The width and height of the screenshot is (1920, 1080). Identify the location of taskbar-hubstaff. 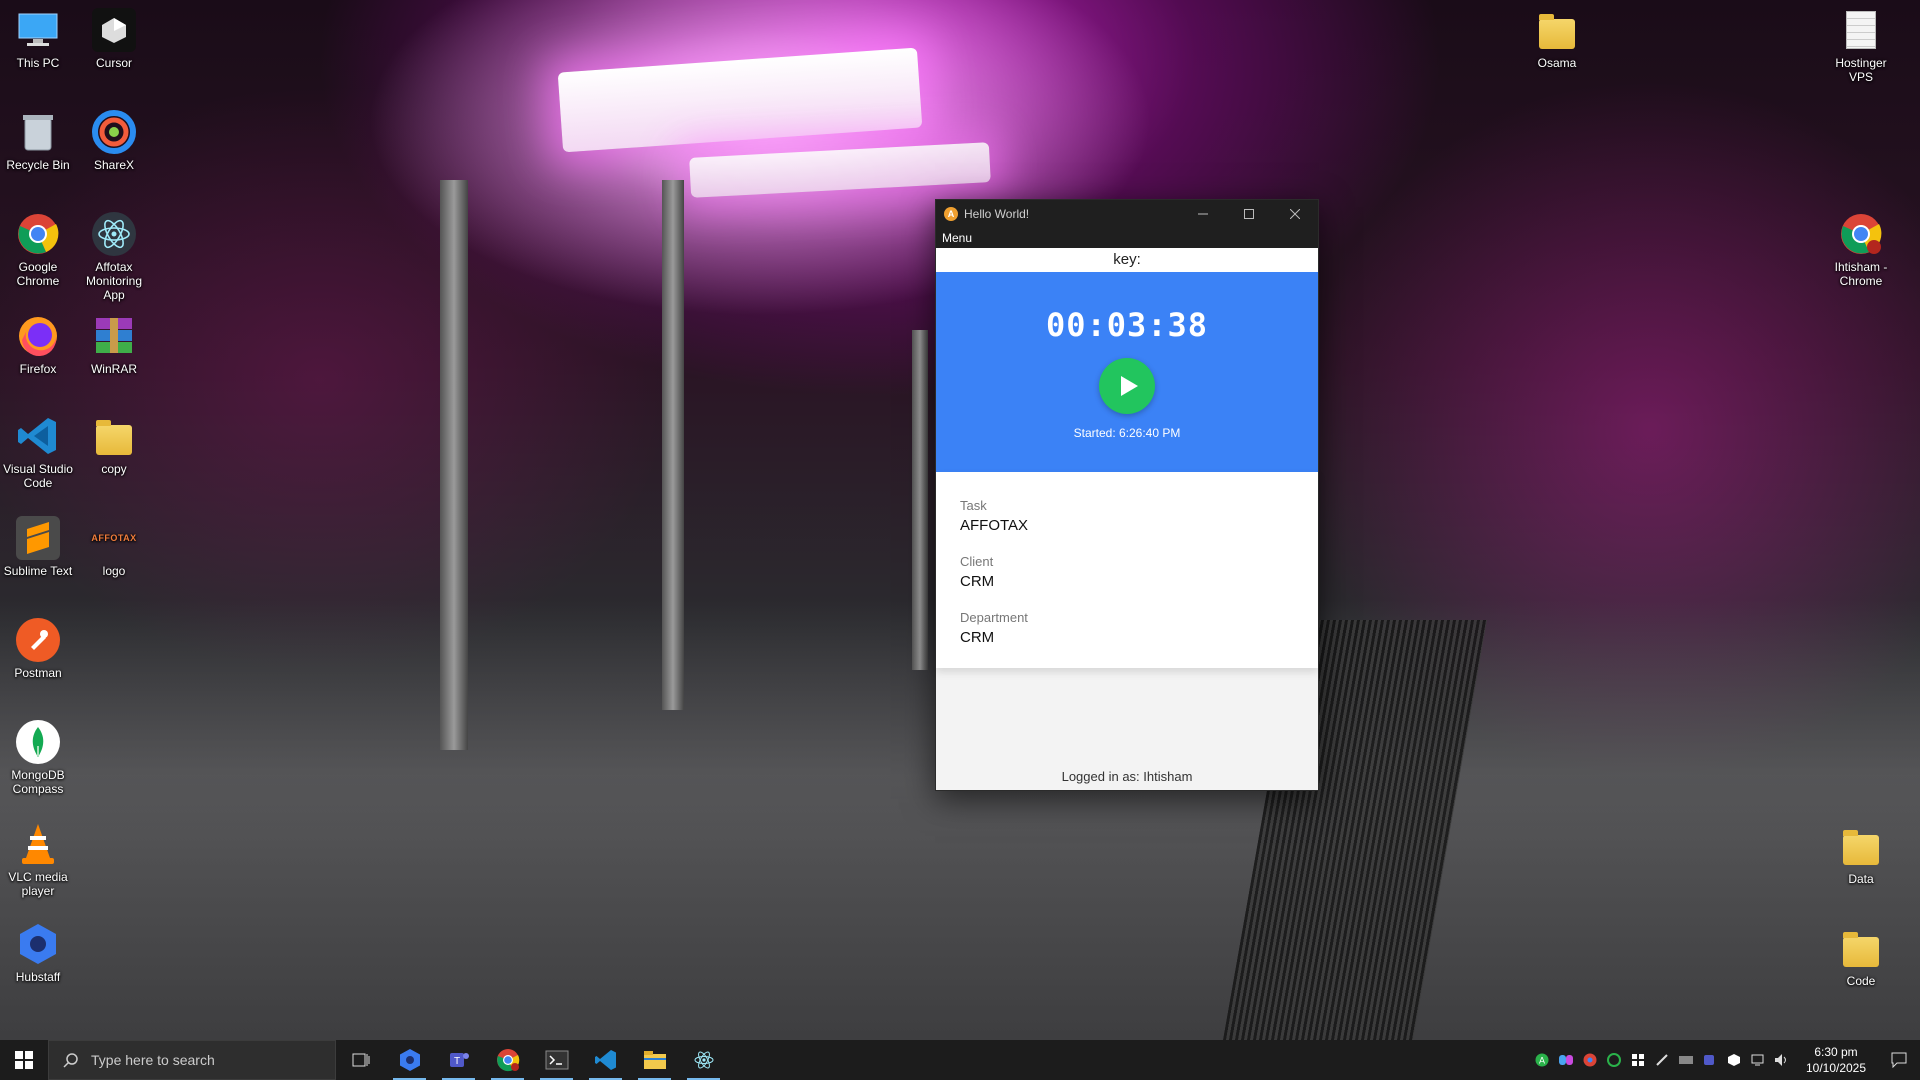
(409, 1060).